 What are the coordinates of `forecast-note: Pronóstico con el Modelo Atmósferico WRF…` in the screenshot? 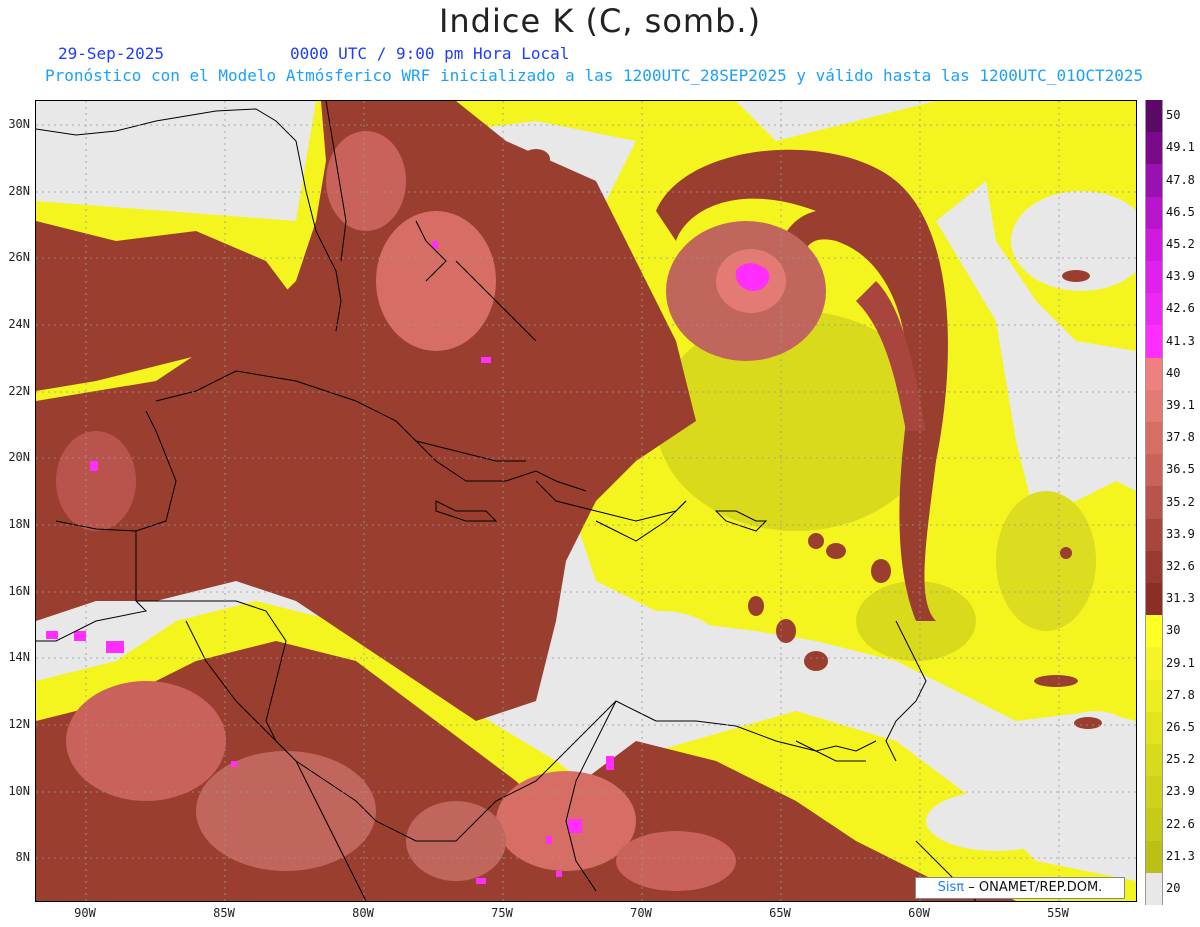 It's located at (594, 75).